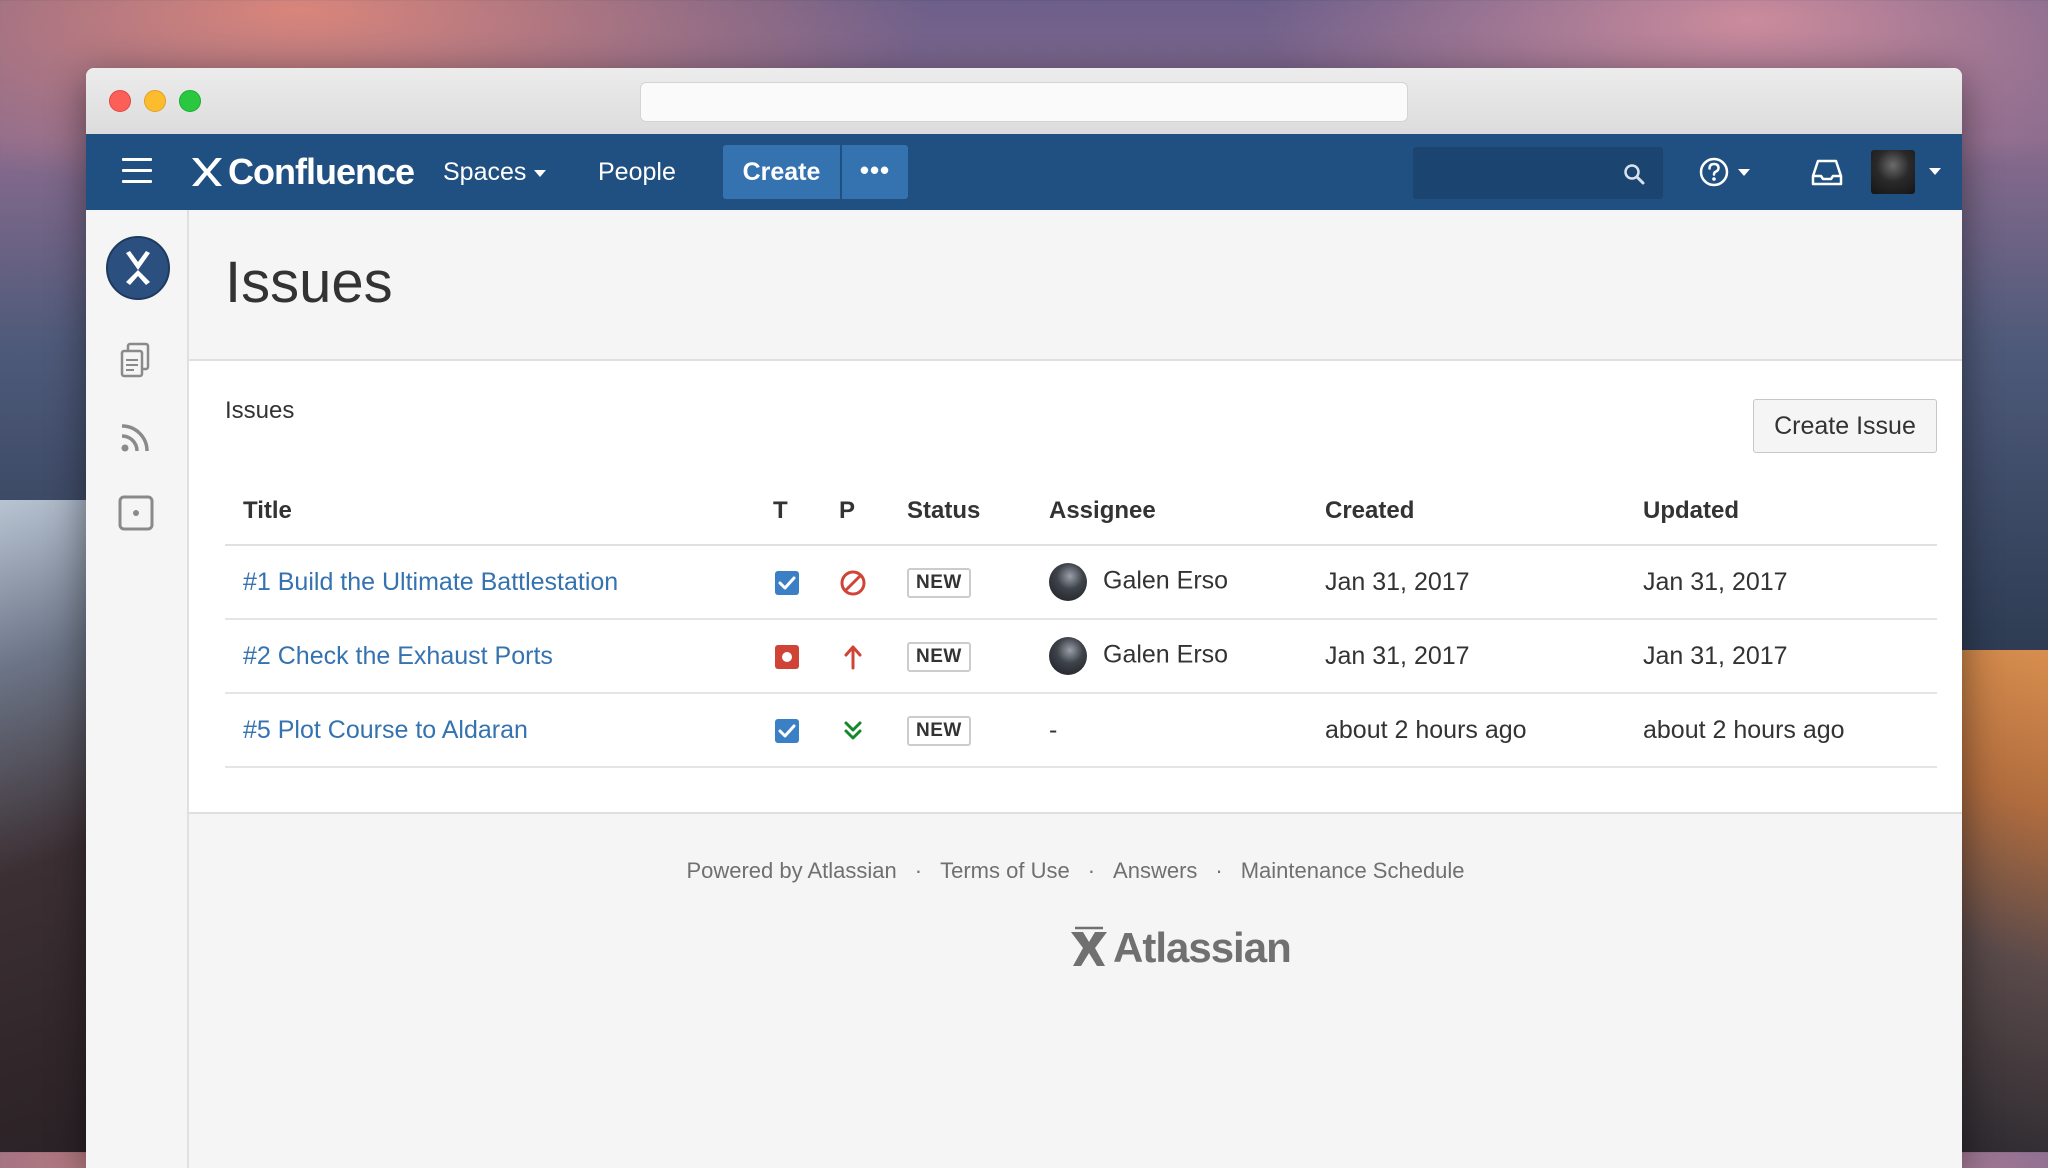 The width and height of the screenshot is (2048, 1168). What do you see at coordinates (155, 101) in the screenshot?
I see `window-minimize-button` at bounding box center [155, 101].